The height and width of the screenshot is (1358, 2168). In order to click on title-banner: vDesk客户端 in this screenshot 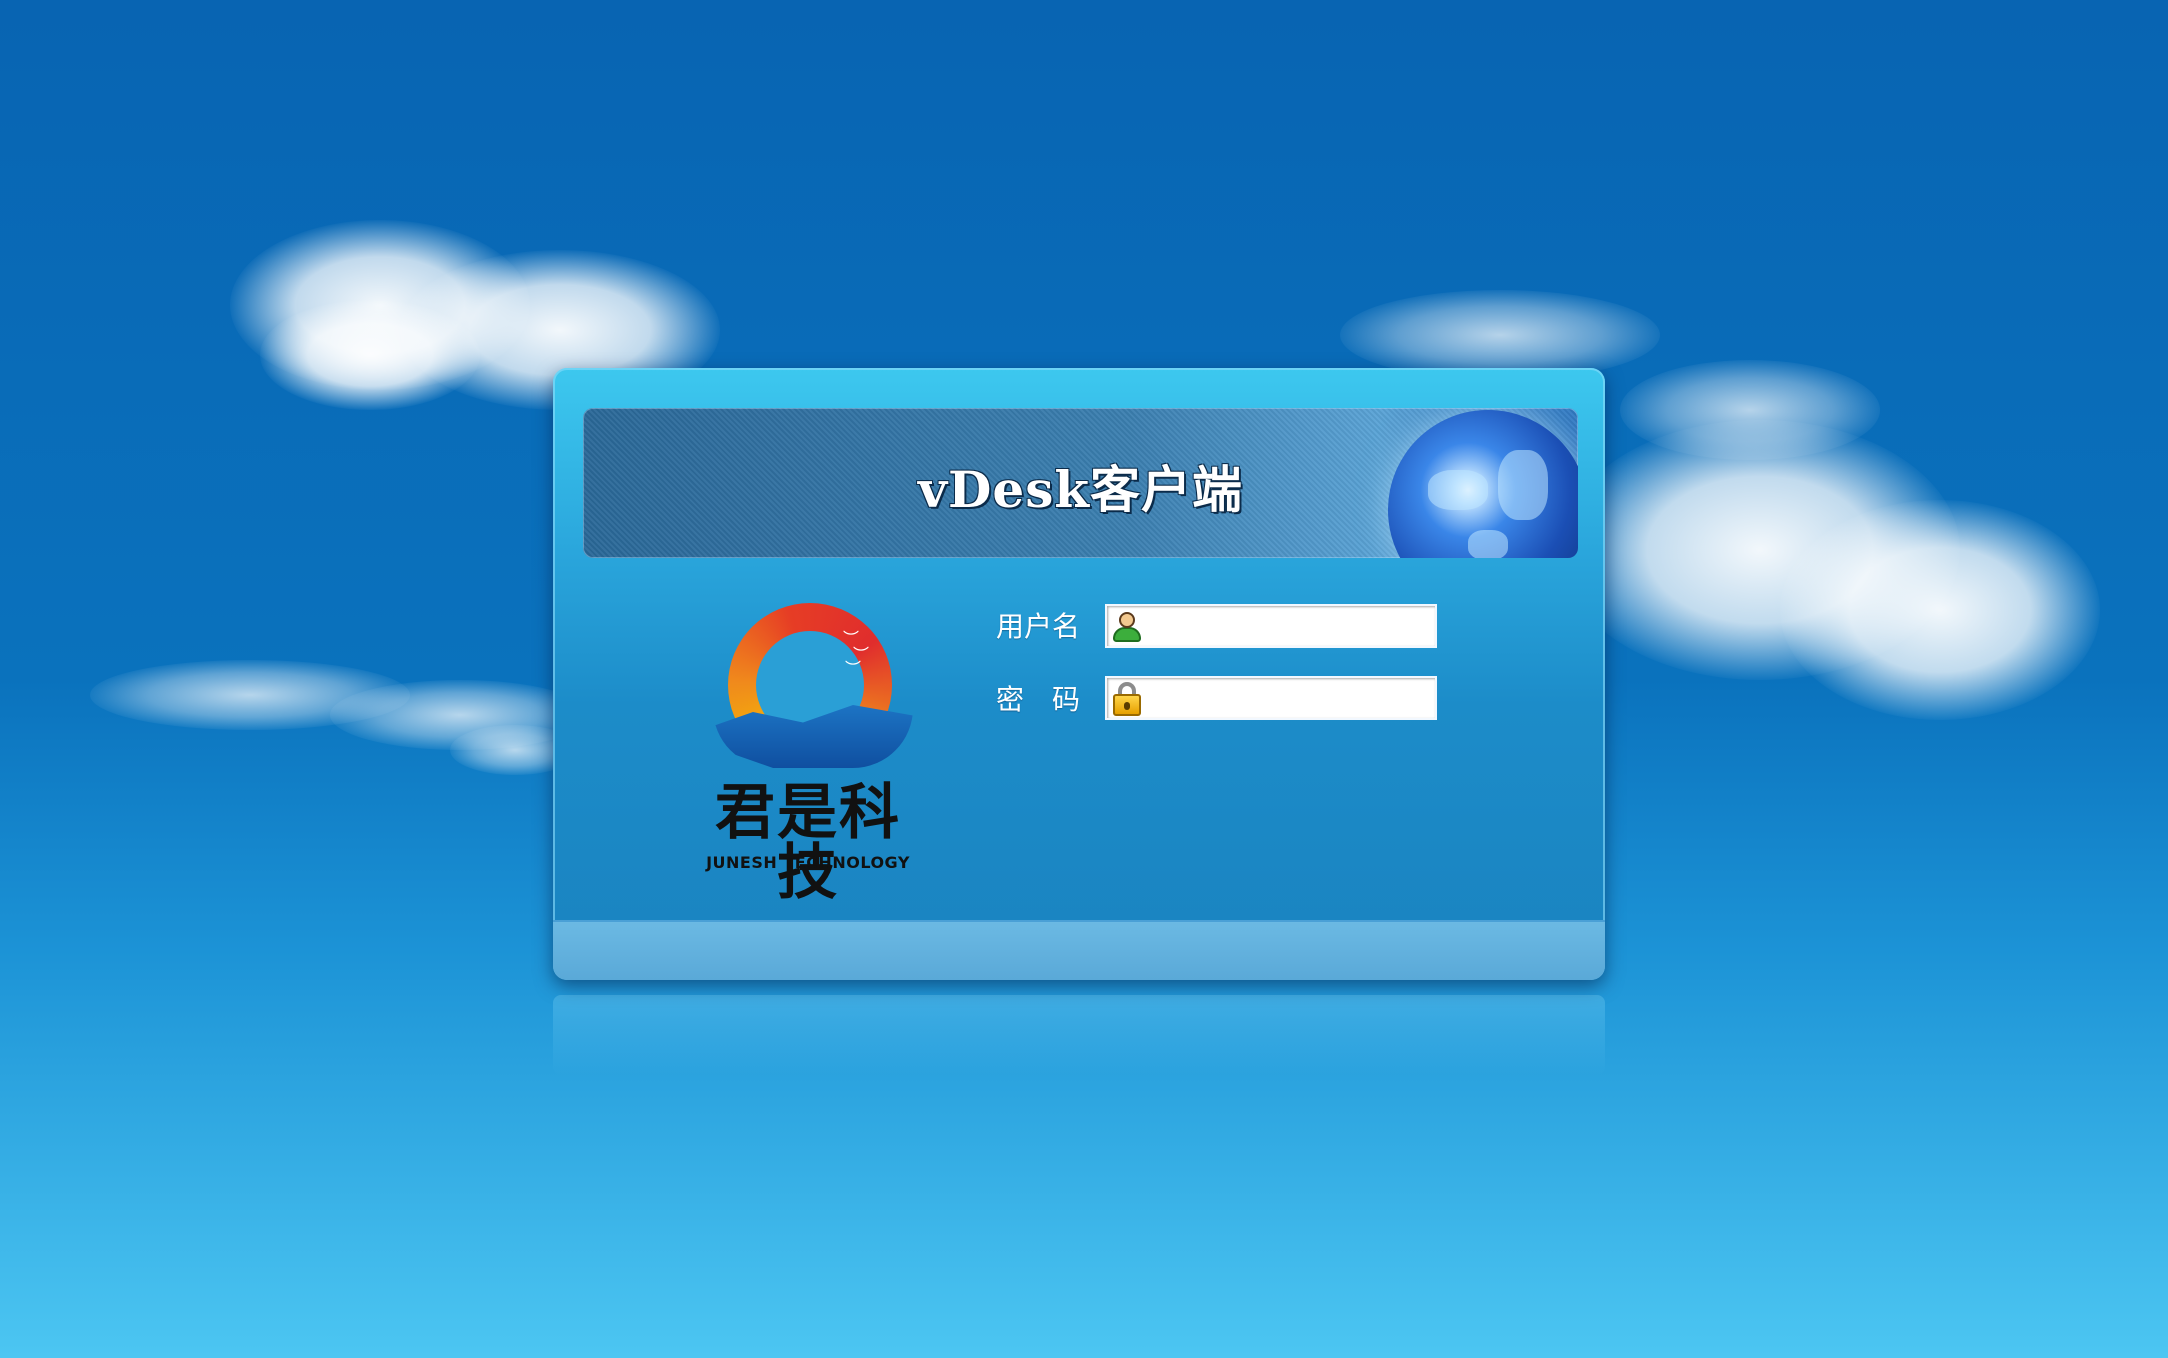, I will do `click(1080, 483)`.